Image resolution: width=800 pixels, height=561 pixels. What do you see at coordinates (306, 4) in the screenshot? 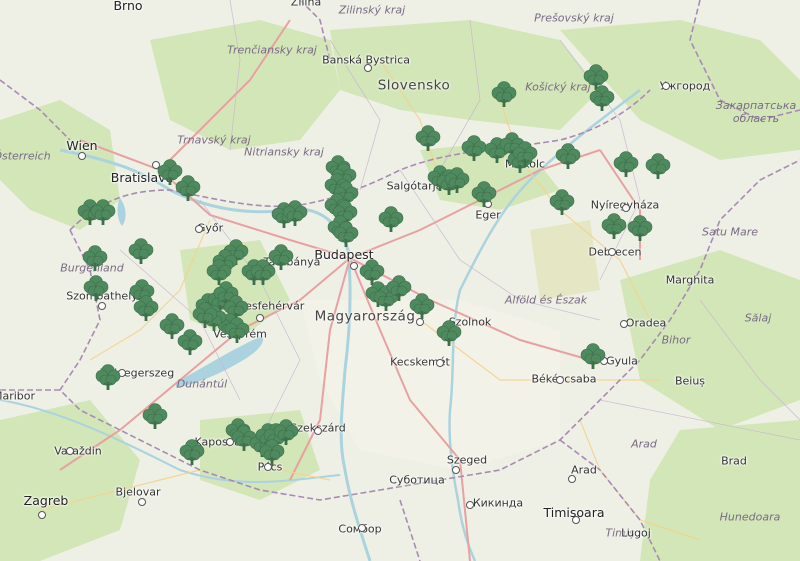
I see `map-label: Žilina` at bounding box center [306, 4].